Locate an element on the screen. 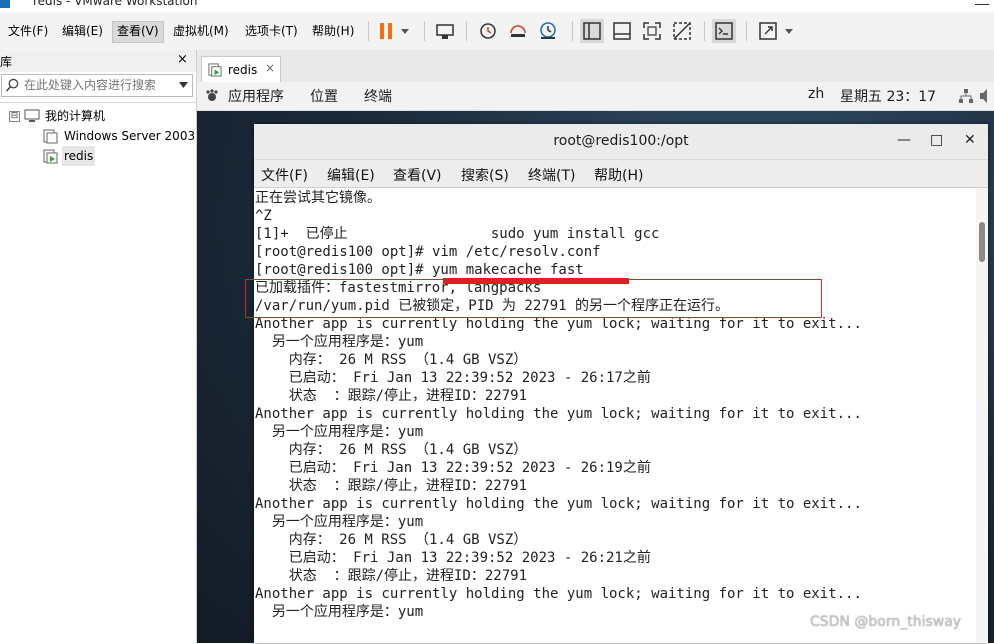 This screenshot has height=644, width=994. chevron-down-icon is located at coordinates (183, 85).